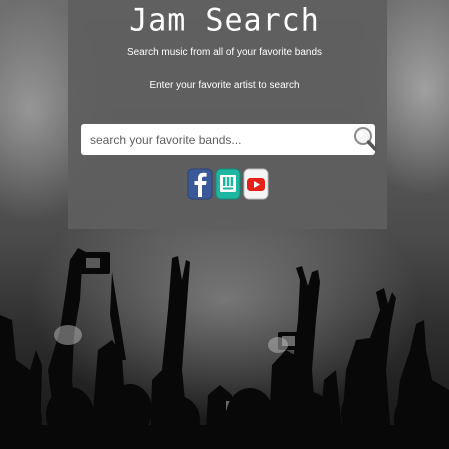  I want to click on bandsintown-icon, so click(228, 184).